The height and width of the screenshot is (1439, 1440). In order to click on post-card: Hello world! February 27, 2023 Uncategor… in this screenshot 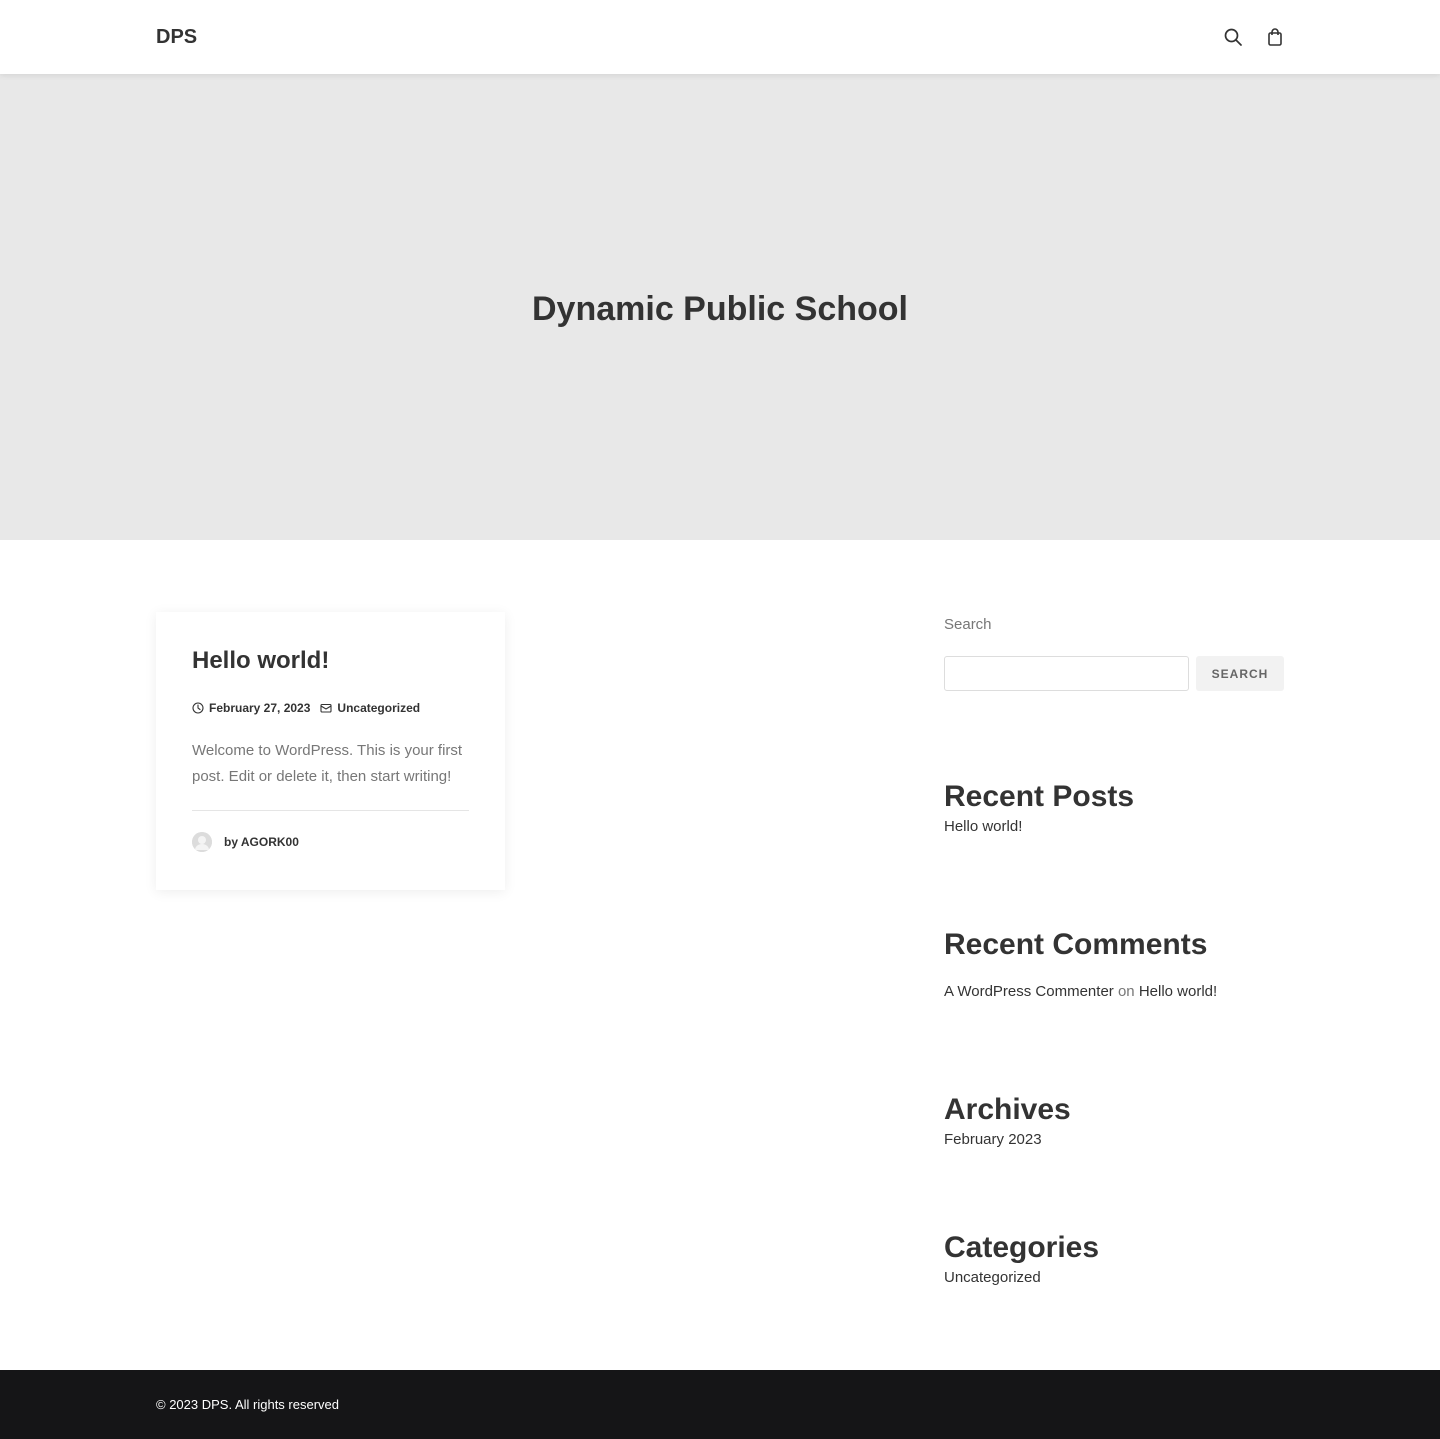, I will do `click(330, 751)`.